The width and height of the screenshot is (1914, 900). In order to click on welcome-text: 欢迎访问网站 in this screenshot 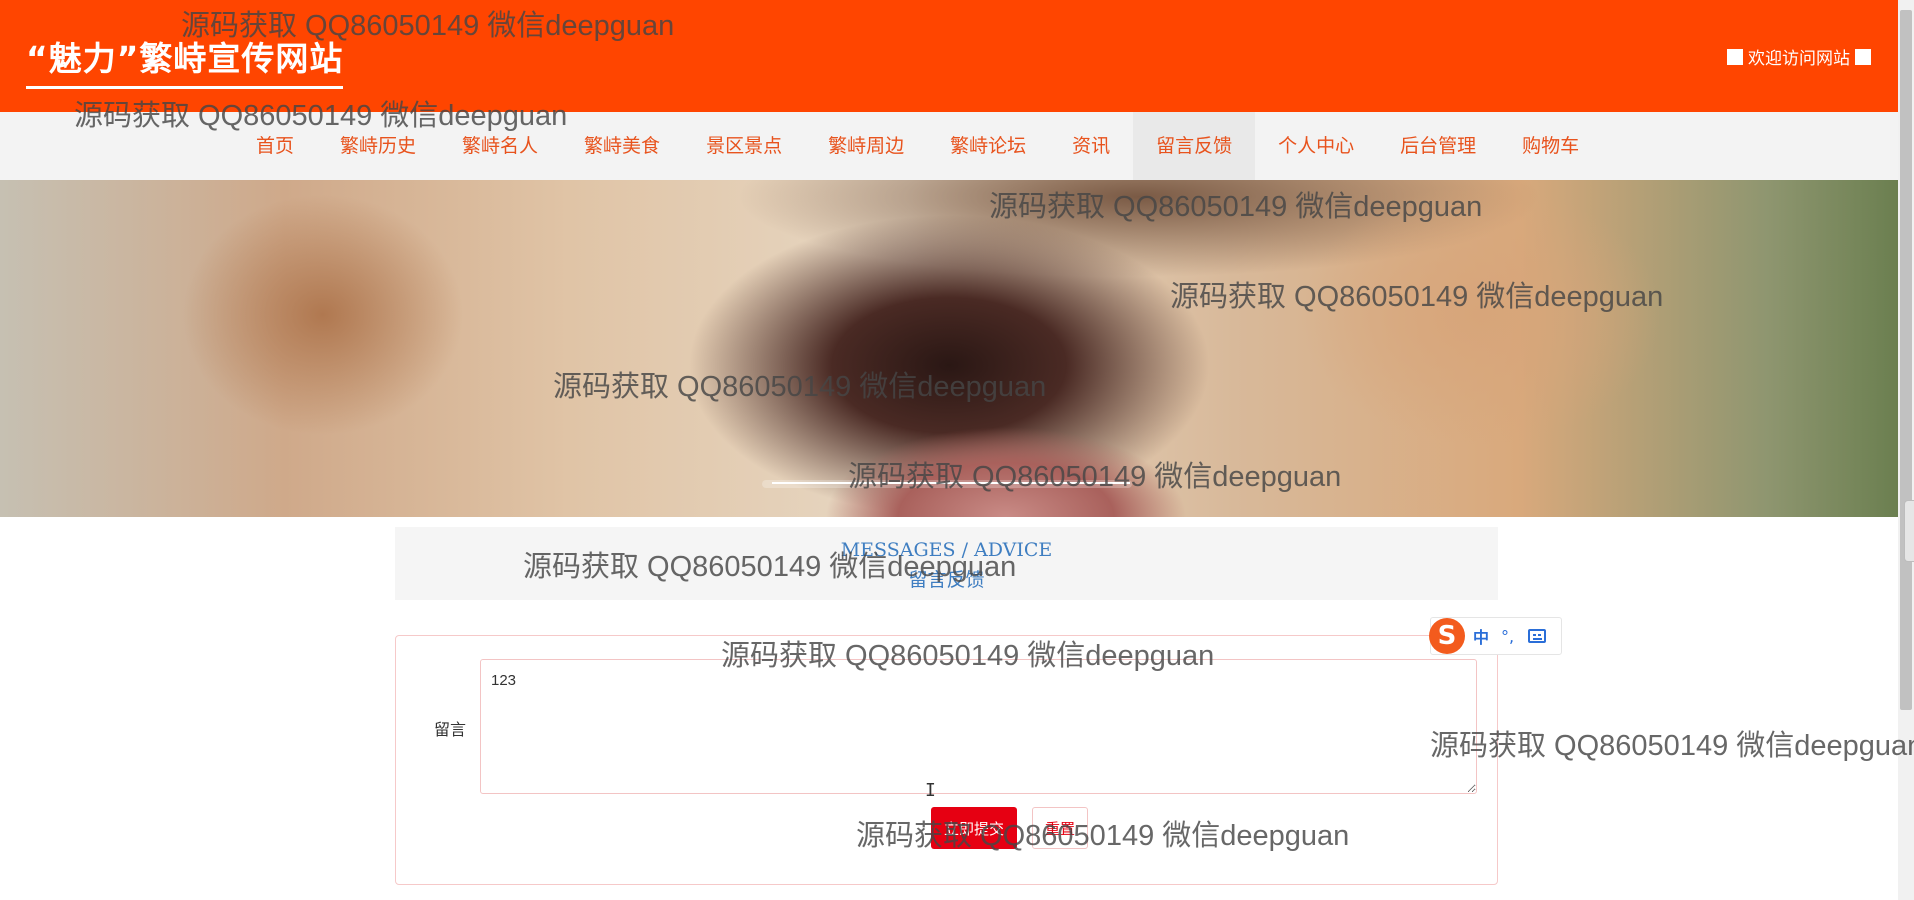, I will do `click(1799, 59)`.